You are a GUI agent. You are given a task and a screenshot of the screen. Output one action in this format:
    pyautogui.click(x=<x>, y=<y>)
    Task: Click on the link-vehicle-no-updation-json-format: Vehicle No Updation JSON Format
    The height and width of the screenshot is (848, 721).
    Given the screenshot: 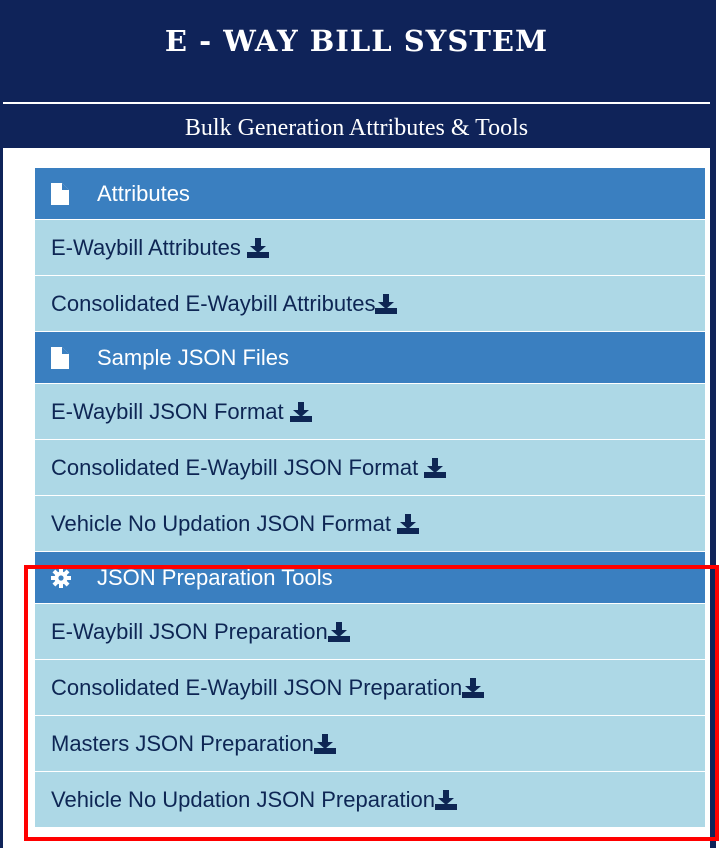 What is the action you would take?
    pyautogui.click(x=370, y=524)
    